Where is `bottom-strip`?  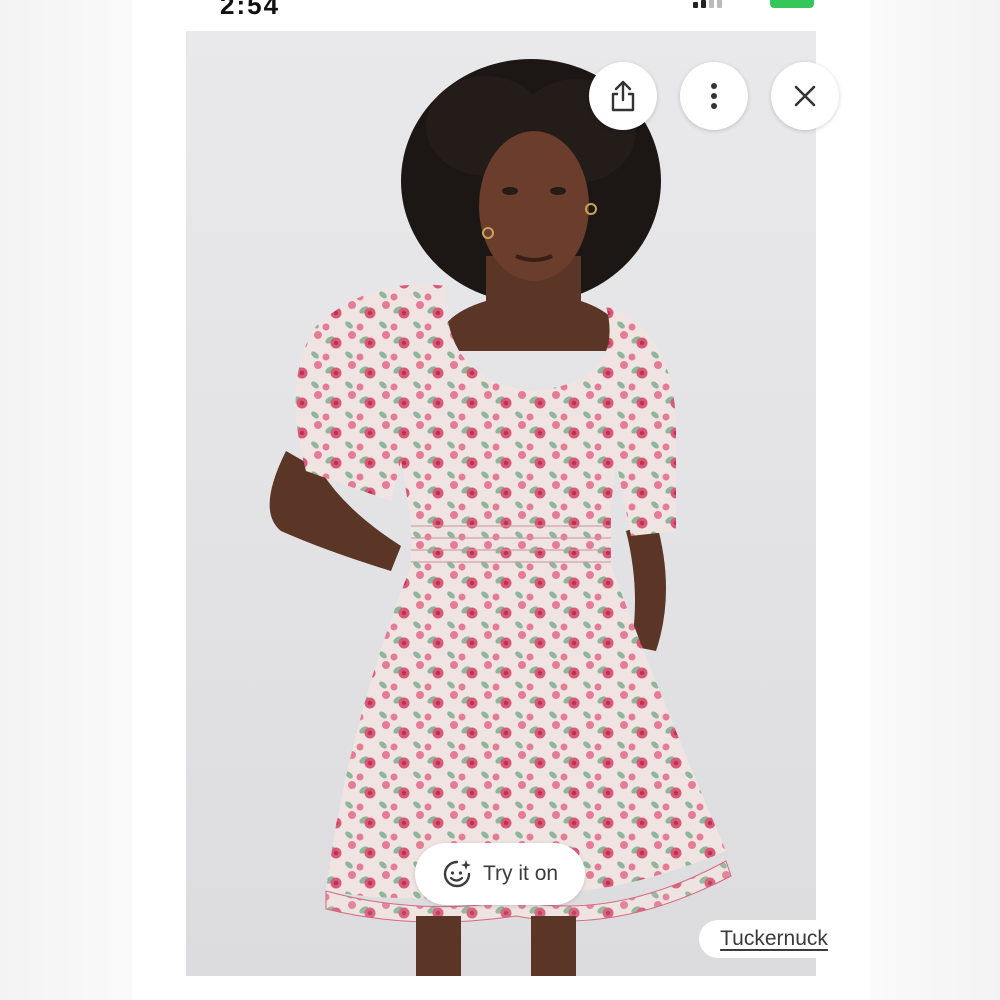
bottom-strip is located at coordinates (501, 988).